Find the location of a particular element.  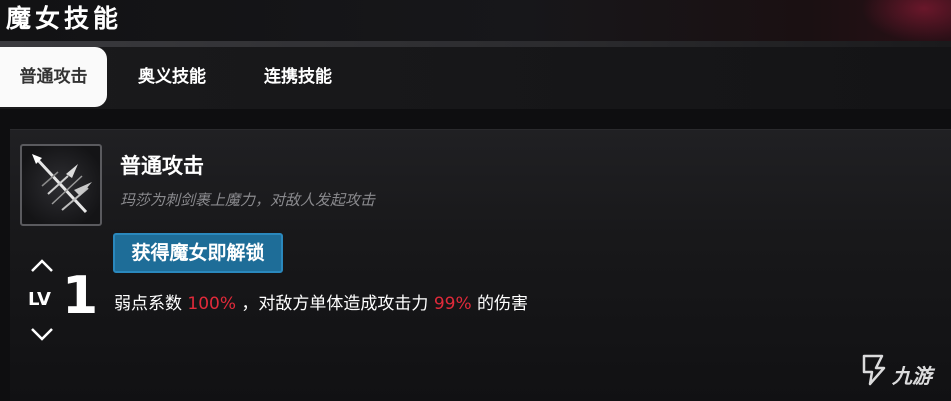

tab-combo-skill: 连携技能 is located at coordinates (298, 77).